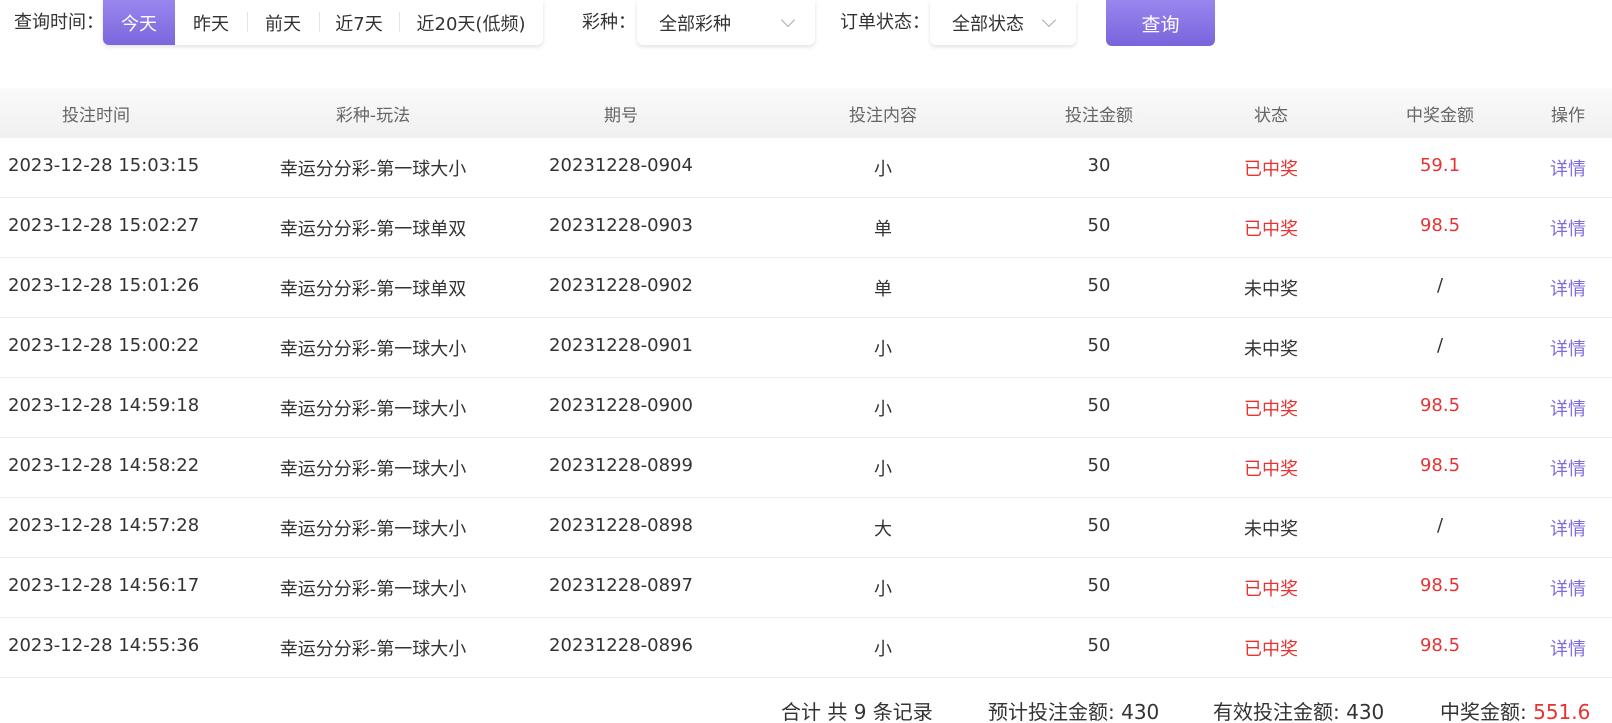 The image size is (1612, 723). What do you see at coordinates (806, 113) in the screenshot?
I see `table-header: 投注时间 彩种-玩法 期号 投注内容 投注金额 状态 中奖金额 操作` at bounding box center [806, 113].